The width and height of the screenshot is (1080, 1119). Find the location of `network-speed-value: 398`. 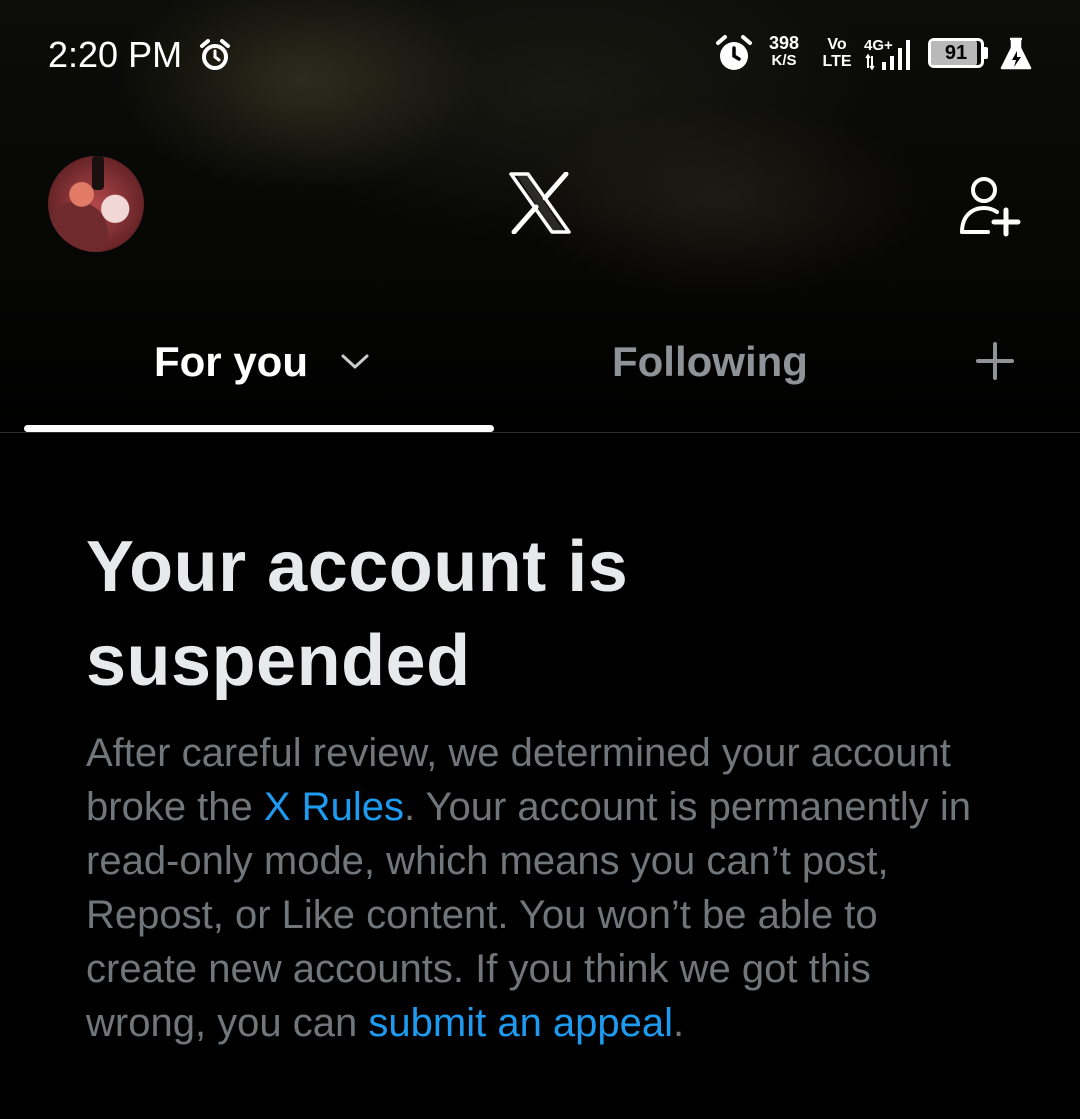

network-speed-value: 398 is located at coordinates (784, 43).